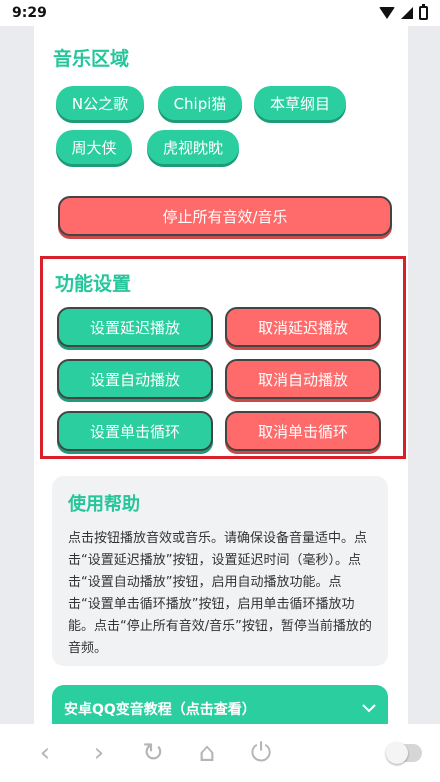 The width and height of the screenshot is (440, 782). What do you see at coordinates (160, 710) in the screenshot?
I see `tutorial-label: 安卓QQ变音教程（点击查看）` at bounding box center [160, 710].